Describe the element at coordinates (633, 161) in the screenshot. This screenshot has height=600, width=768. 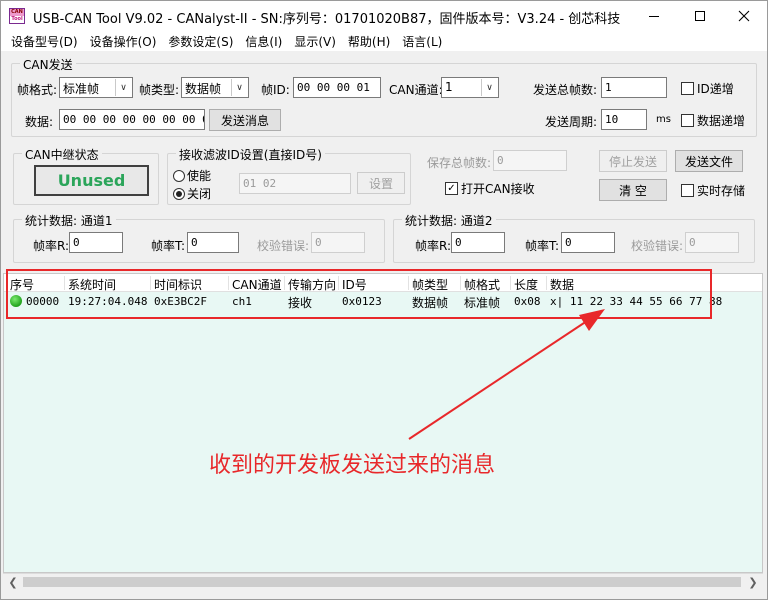
I see `stop-send-button: 停止发送` at that location.